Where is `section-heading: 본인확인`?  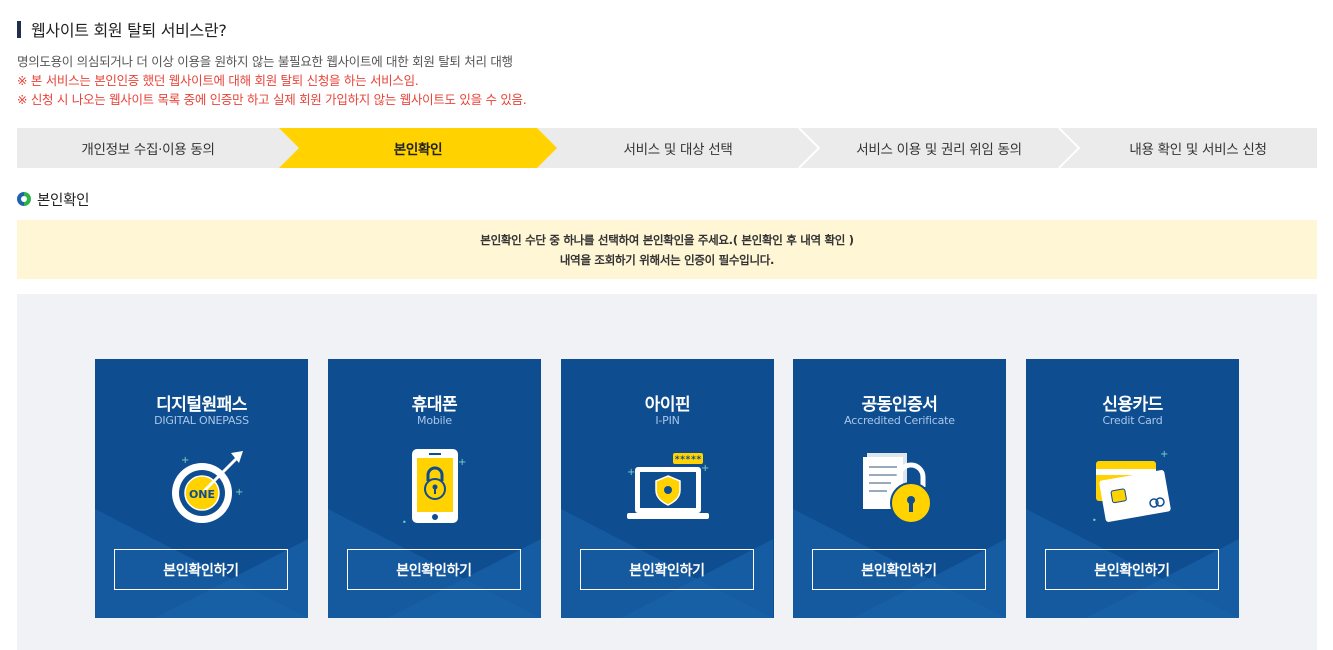
section-heading: 본인확인 is located at coordinates (53, 199).